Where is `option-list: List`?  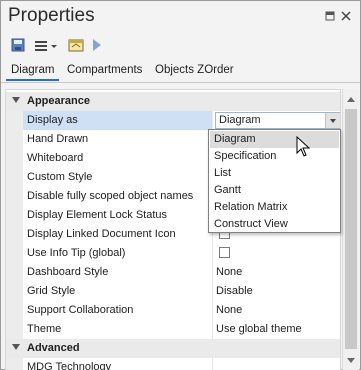
option-list: List is located at coordinates (274, 173).